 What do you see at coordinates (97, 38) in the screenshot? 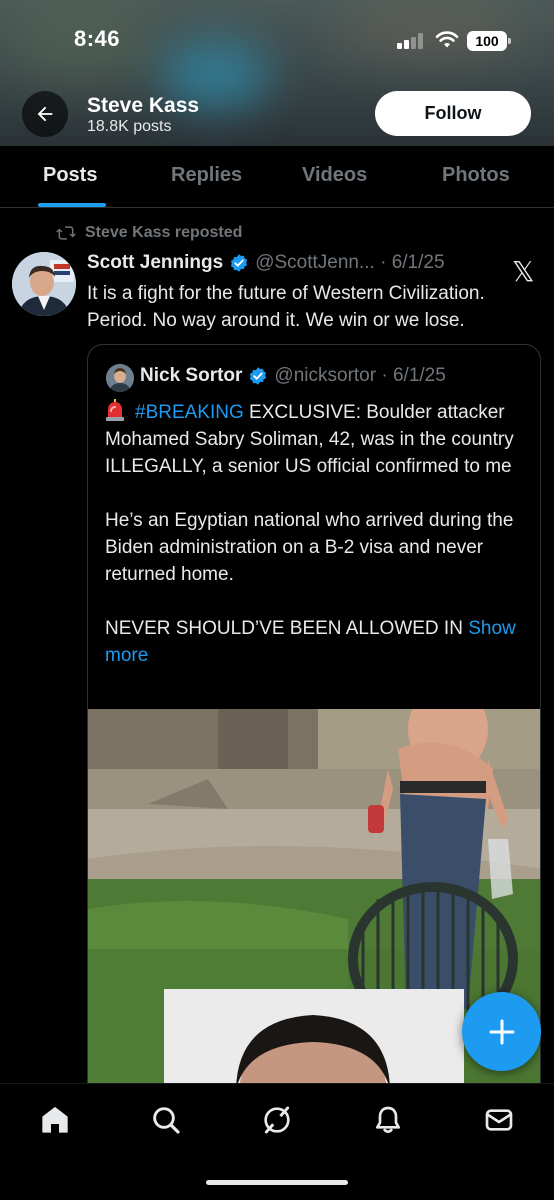
I see `status-time: 8:46` at bounding box center [97, 38].